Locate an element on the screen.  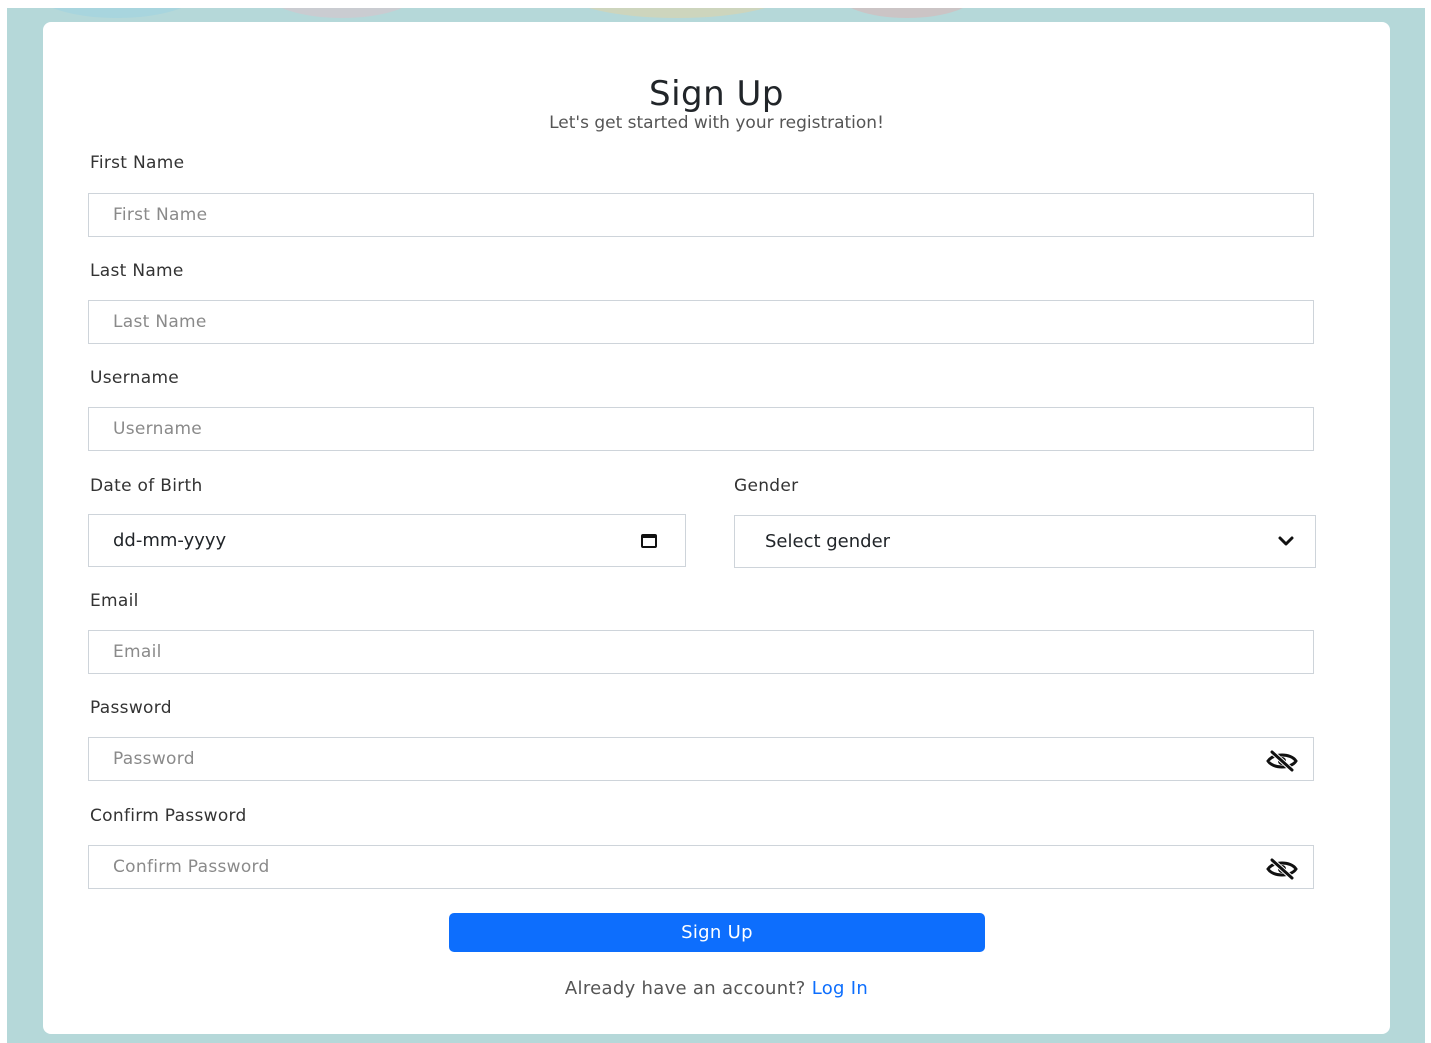
last-name-label: Last Name is located at coordinates (137, 271).